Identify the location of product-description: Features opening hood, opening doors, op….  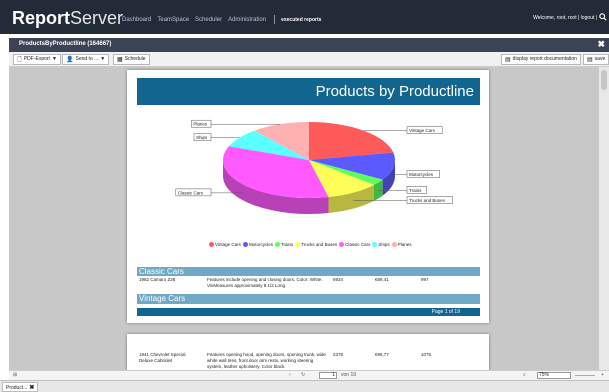
(266, 360).